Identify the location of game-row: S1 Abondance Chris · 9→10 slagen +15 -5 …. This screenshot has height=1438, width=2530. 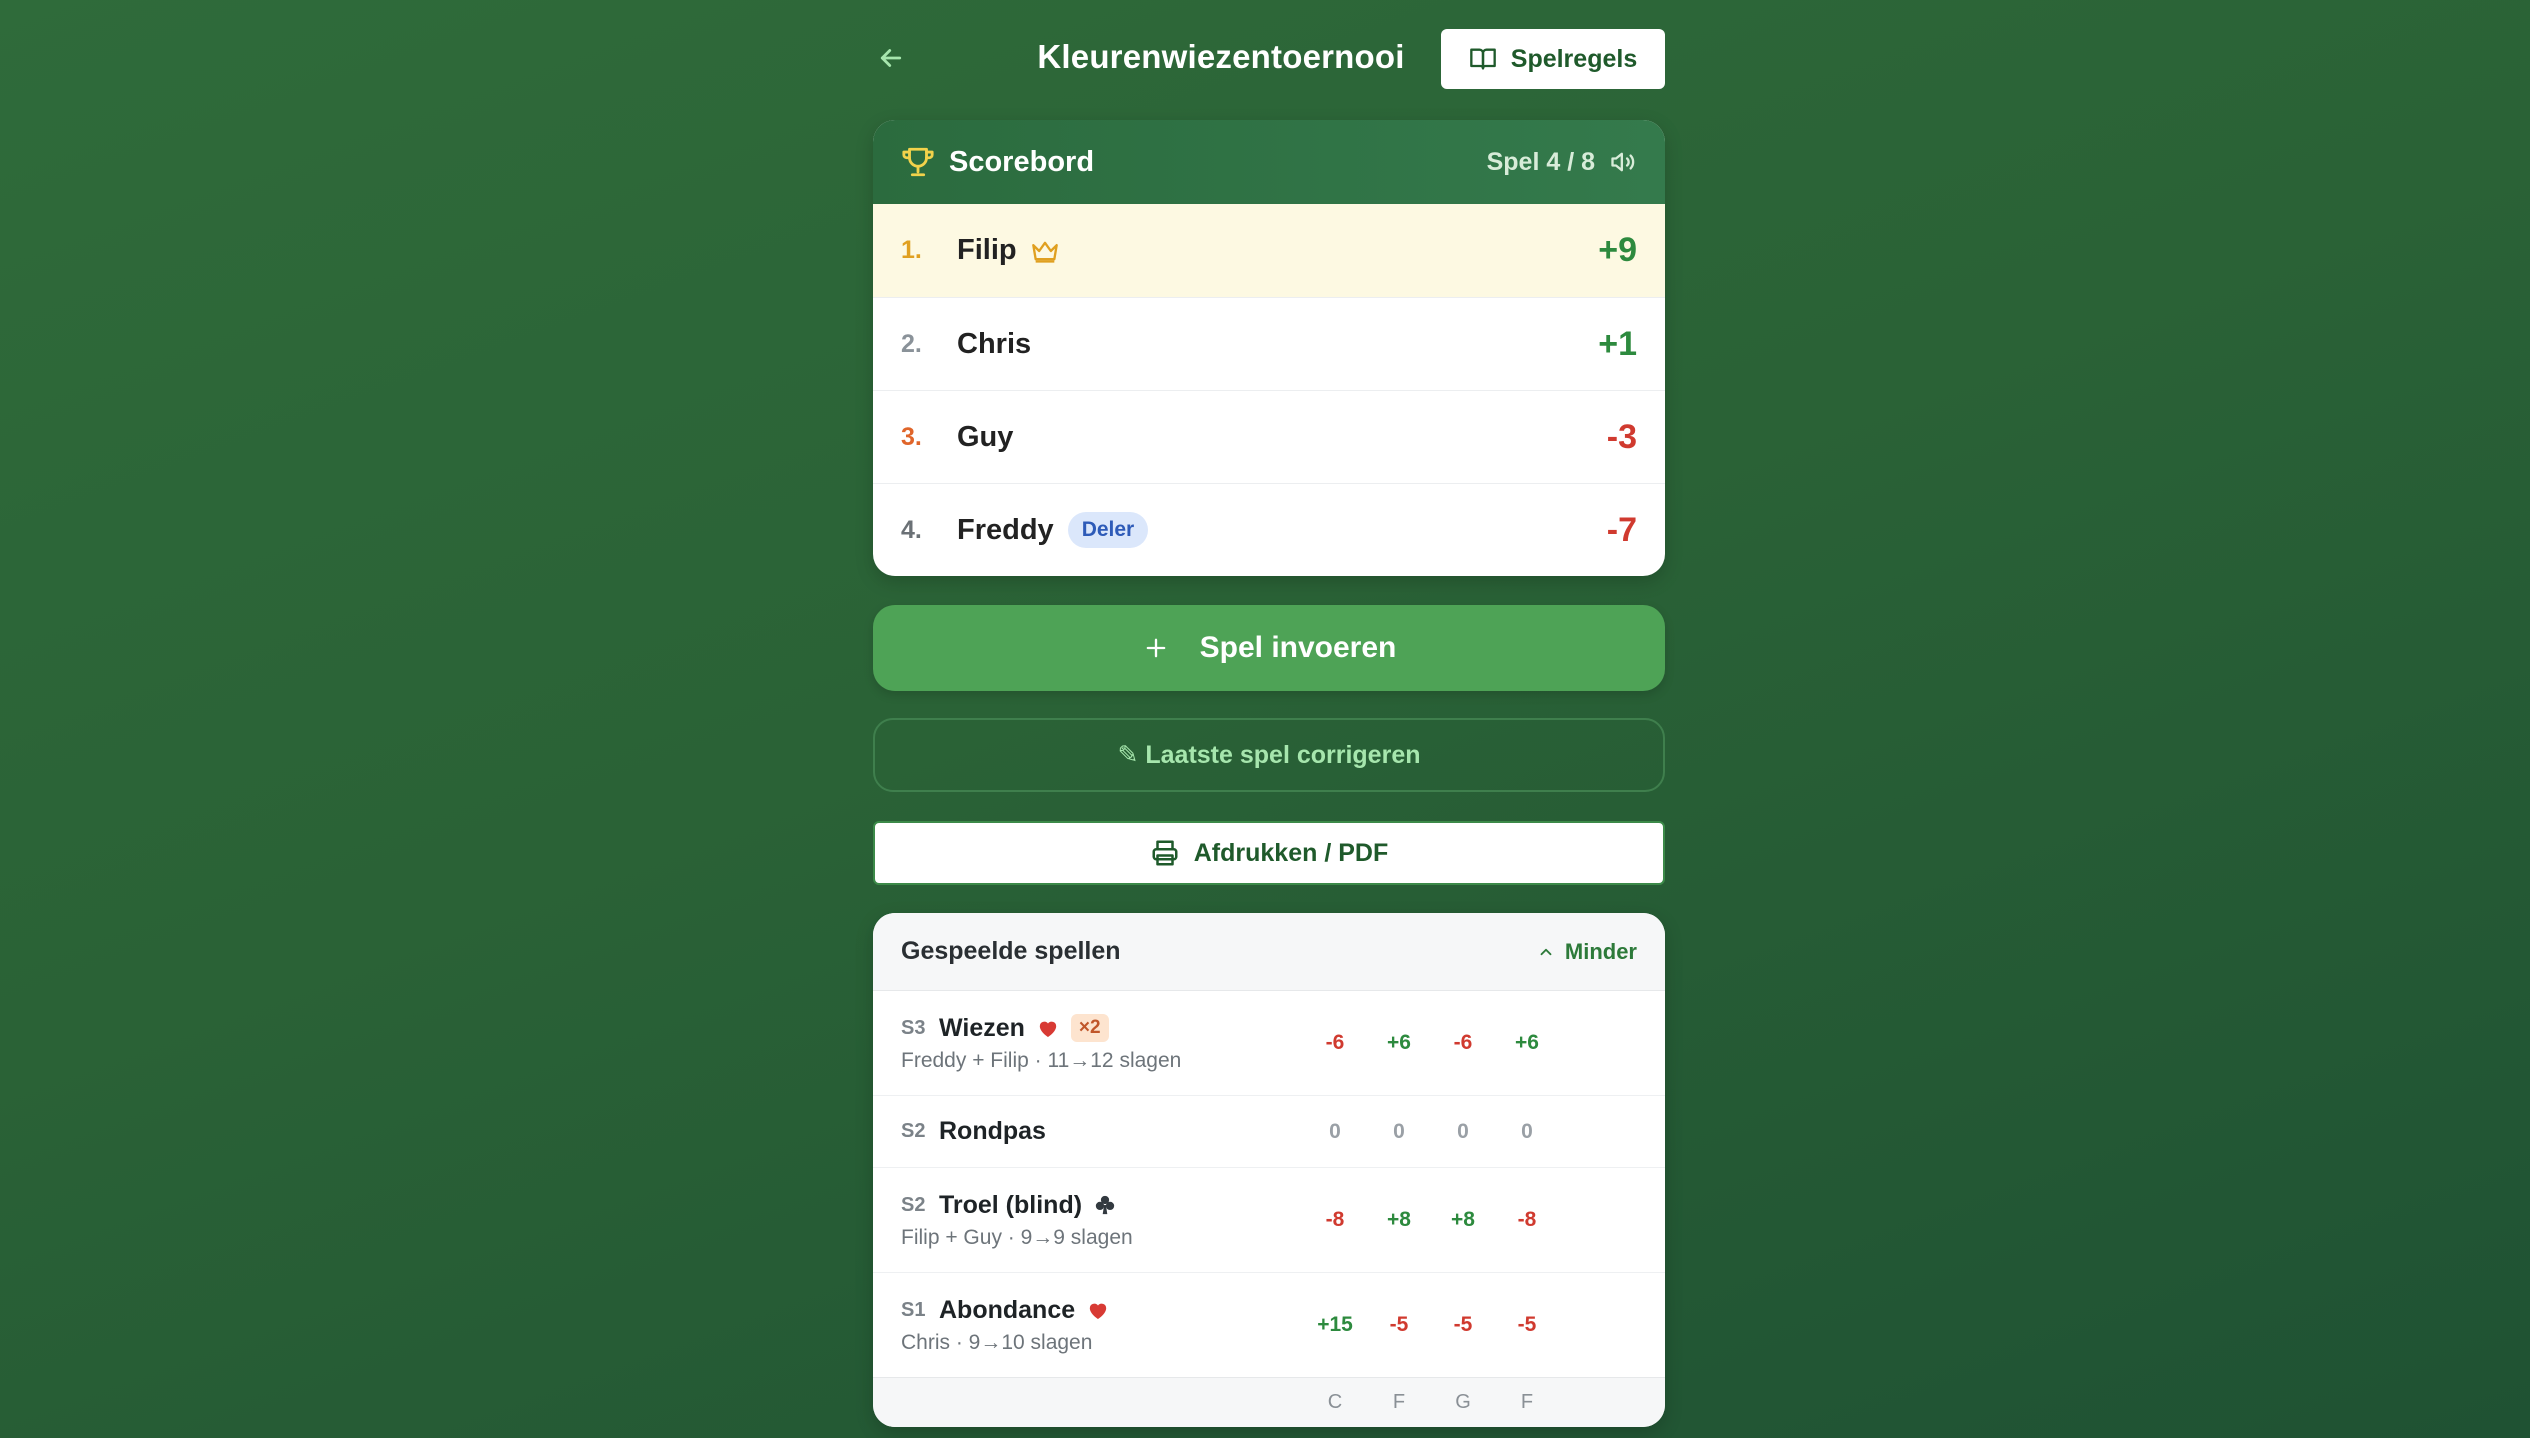
(1269, 1325).